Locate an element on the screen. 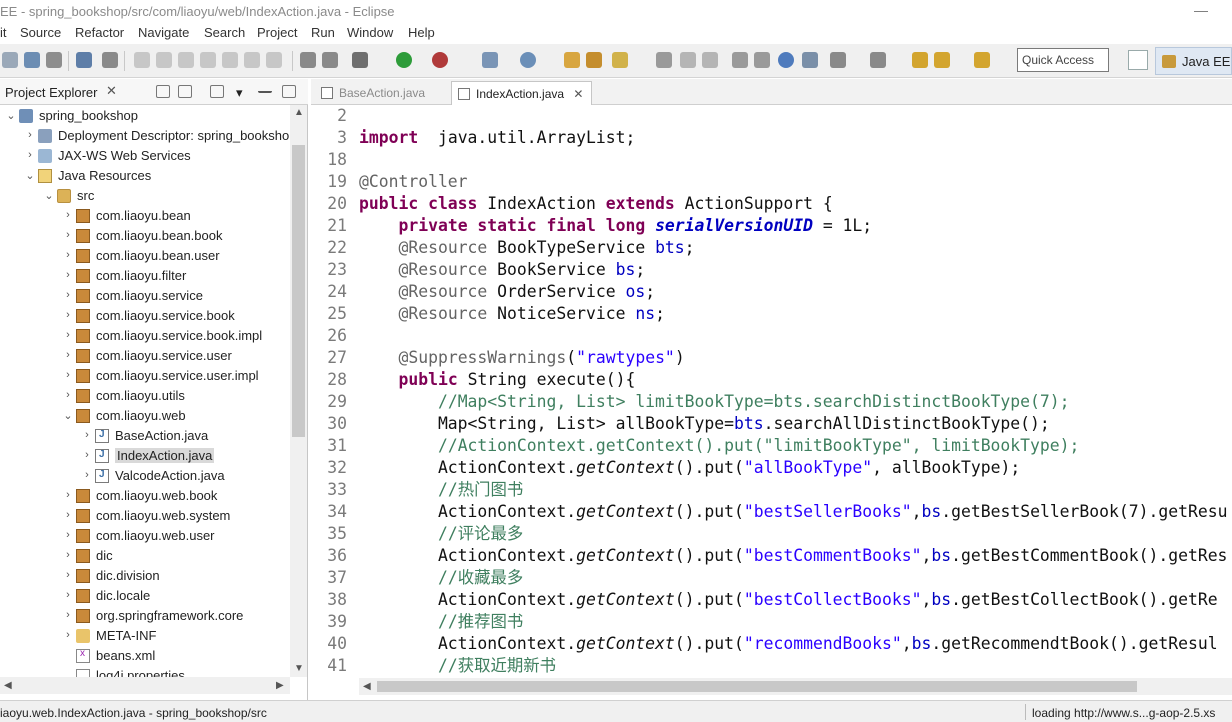 The image size is (1232, 722). browser-icon is located at coordinates (786, 60).